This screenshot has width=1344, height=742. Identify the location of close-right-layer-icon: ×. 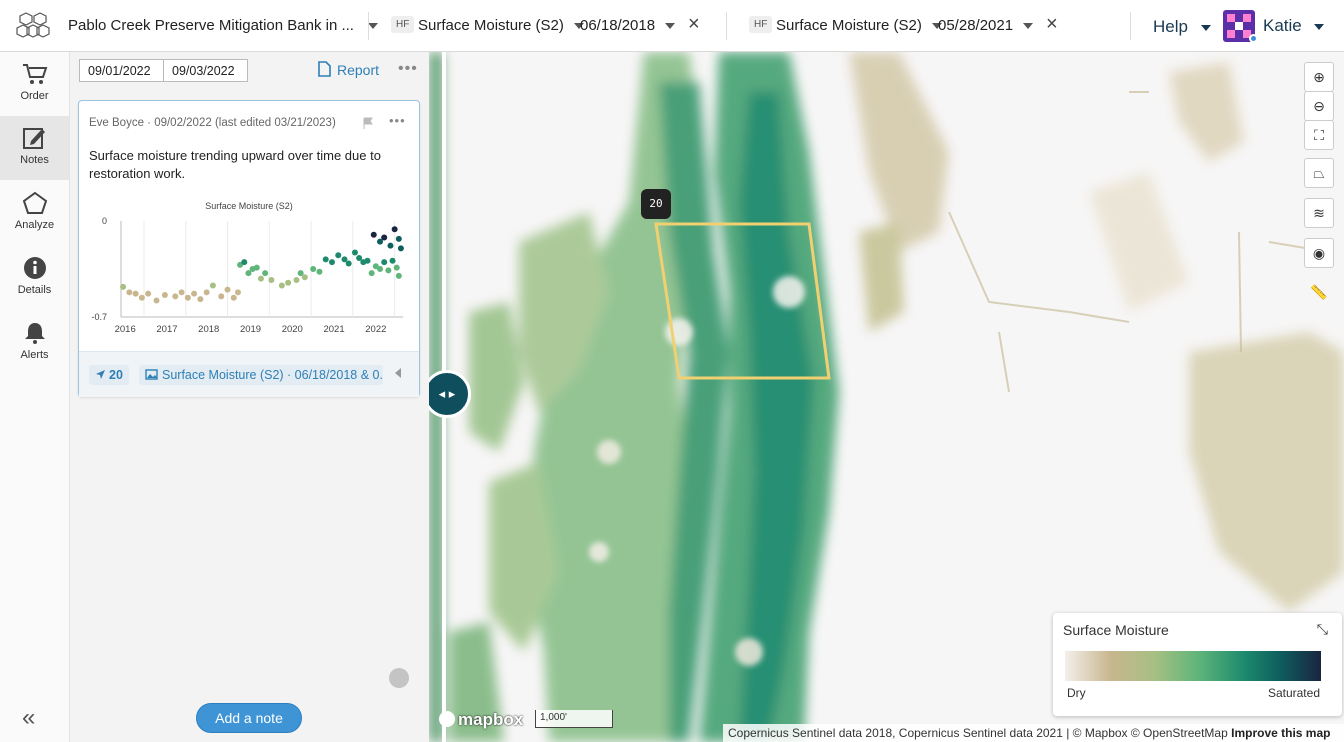
(1052, 24).